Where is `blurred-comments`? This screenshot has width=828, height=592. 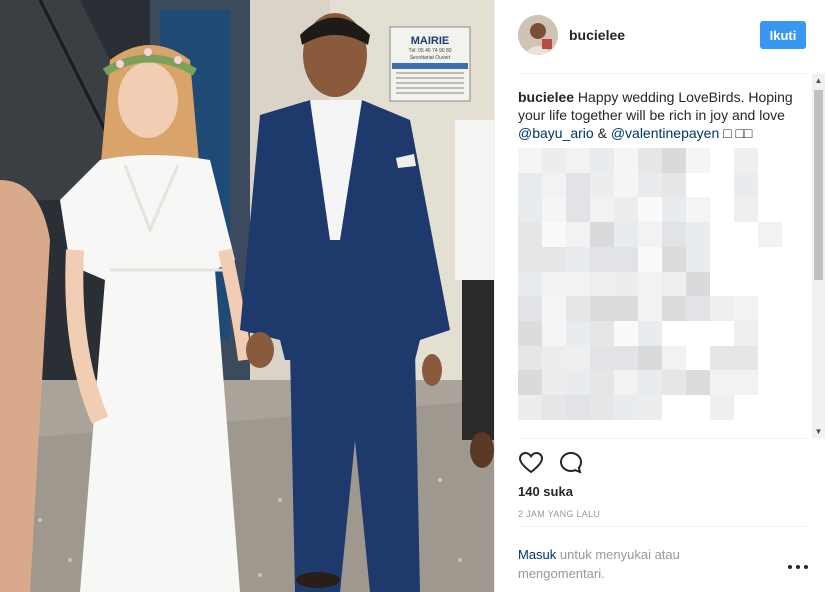 blurred-comments is located at coordinates (650, 284).